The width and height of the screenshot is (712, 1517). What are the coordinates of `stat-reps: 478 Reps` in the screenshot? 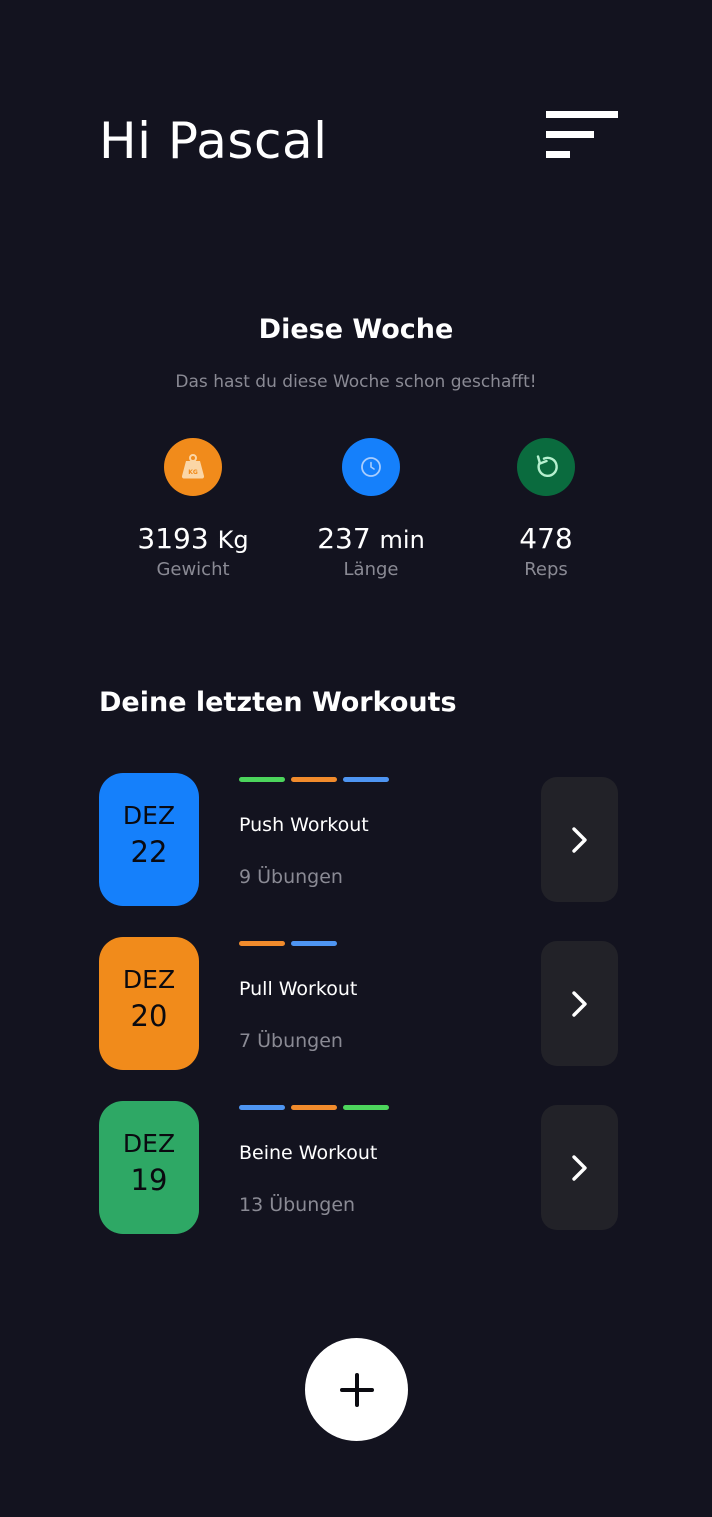 It's located at (546, 510).